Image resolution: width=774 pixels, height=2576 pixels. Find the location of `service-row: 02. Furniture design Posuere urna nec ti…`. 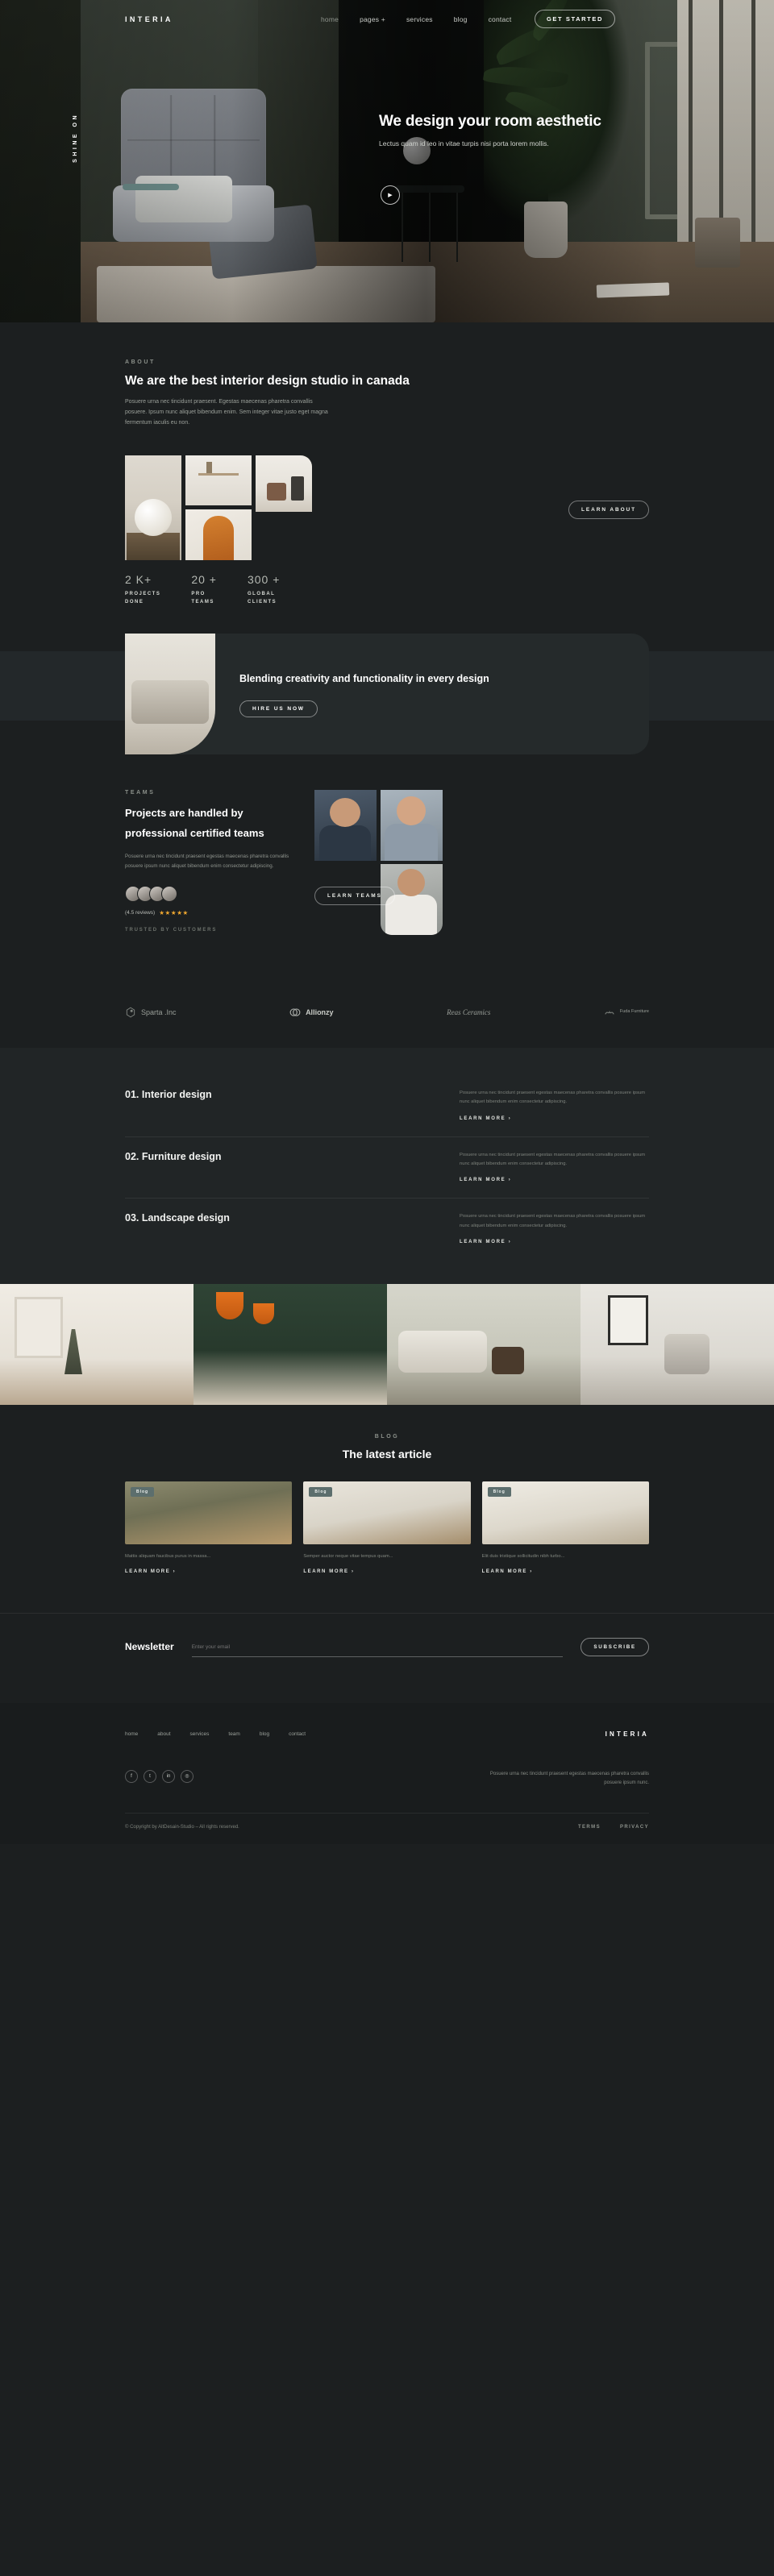

service-row: 02. Furniture design Posuere urna nec ti… is located at coordinates (387, 1168).